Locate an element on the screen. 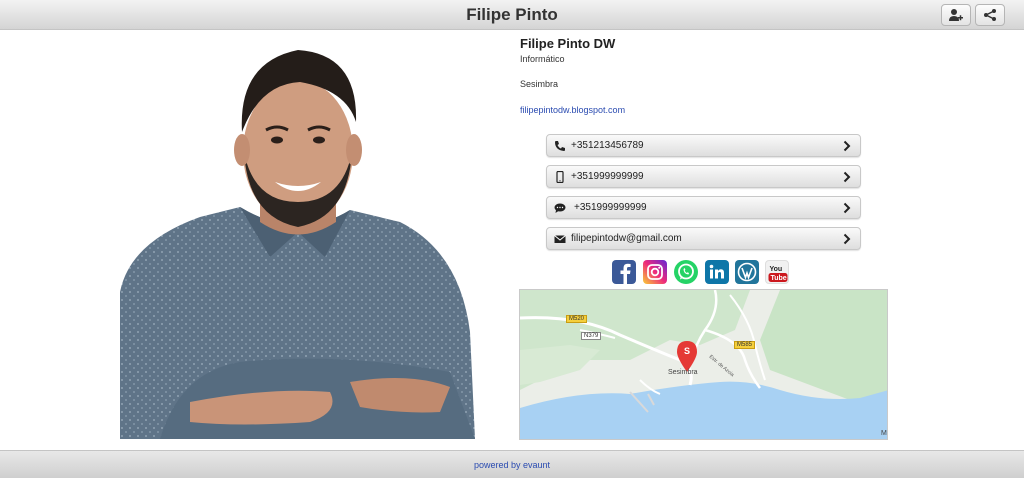  svg-text: Tube is located at coordinates (779, 278).